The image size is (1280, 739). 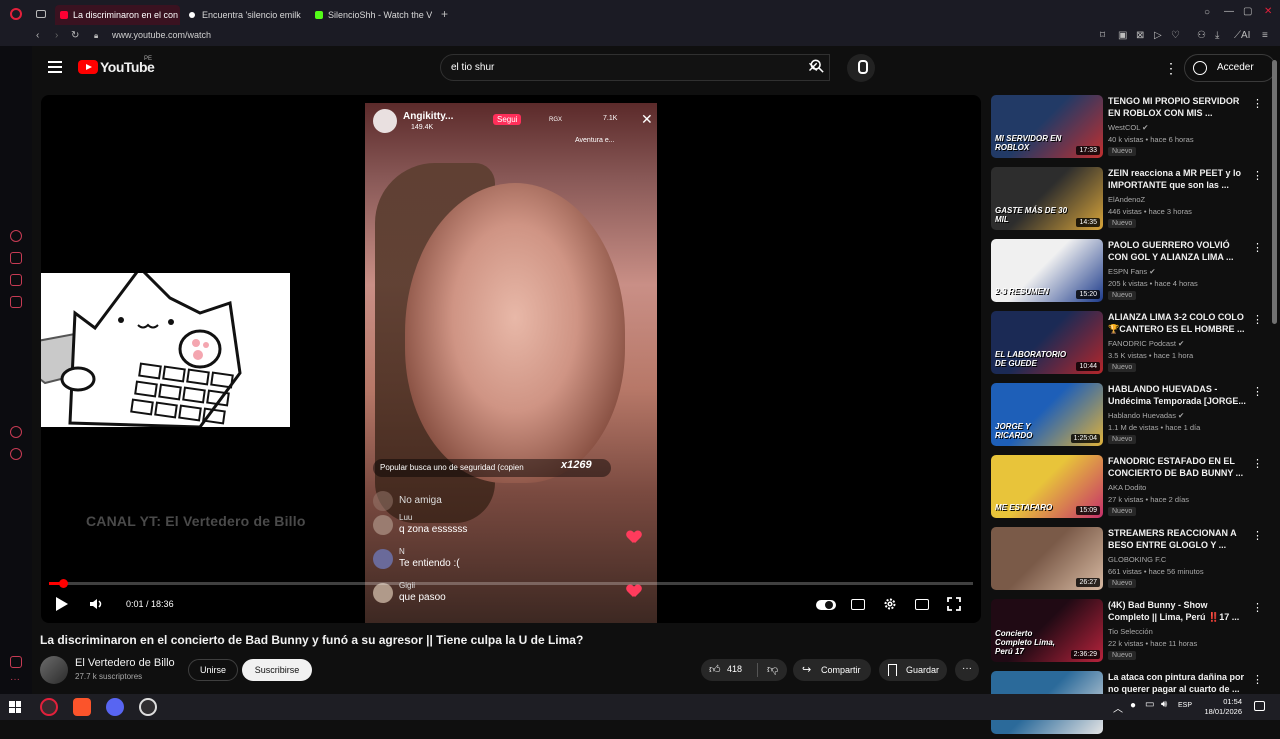 What do you see at coordinates (1146, 415) in the screenshot?
I see `recommendation-channel: Hablando Huevadas ✔` at bounding box center [1146, 415].